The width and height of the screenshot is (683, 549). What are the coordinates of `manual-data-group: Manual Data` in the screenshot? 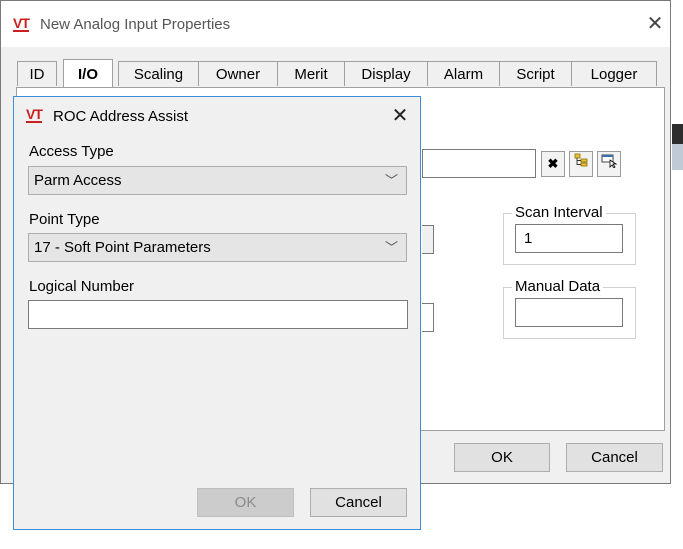 It's located at (569, 308).